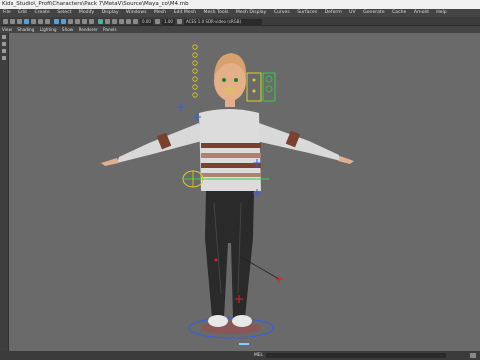 The width and height of the screenshot is (480, 360). What do you see at coordinates (259, 355) in the screenshot?
I see `command-line-label: MEL` at bounding box center [259, 355].